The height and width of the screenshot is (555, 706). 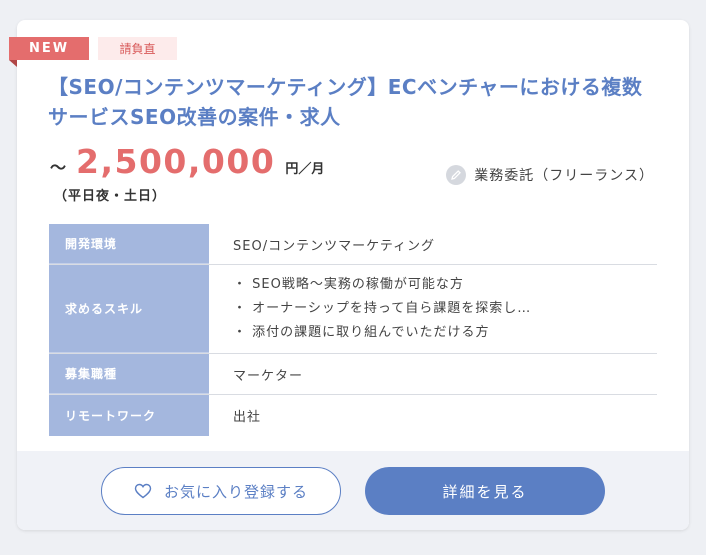 What do you see at coordinates (353, 415) in the screenshot?
I see `spec-row-remote: リモートワーク 出社` at bounding box center [353, 415].